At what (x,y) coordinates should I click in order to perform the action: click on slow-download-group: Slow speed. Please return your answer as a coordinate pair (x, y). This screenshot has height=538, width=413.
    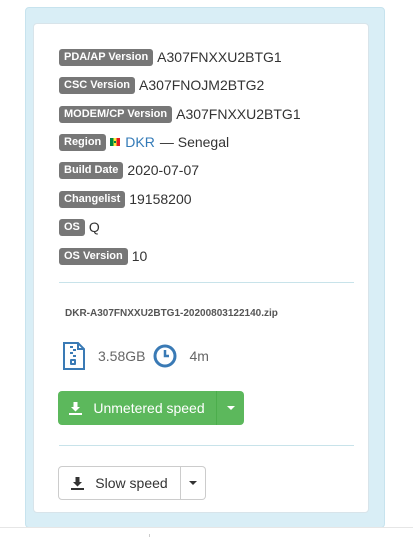
    Looking at the image, I should click on (132, 483).